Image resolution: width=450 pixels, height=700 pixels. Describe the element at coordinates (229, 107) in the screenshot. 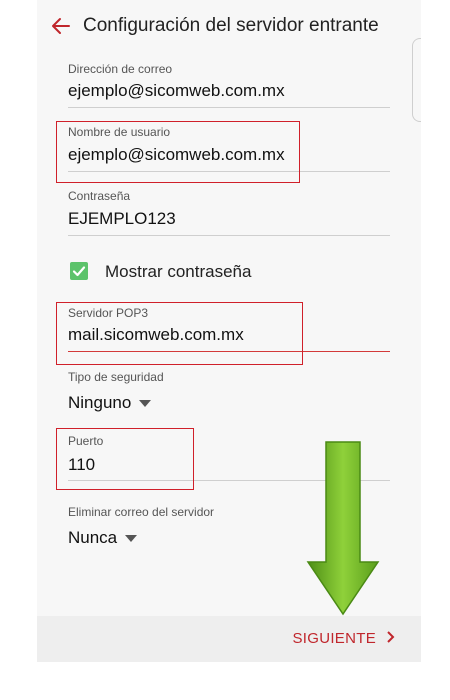

I see `email-underline` at that location.